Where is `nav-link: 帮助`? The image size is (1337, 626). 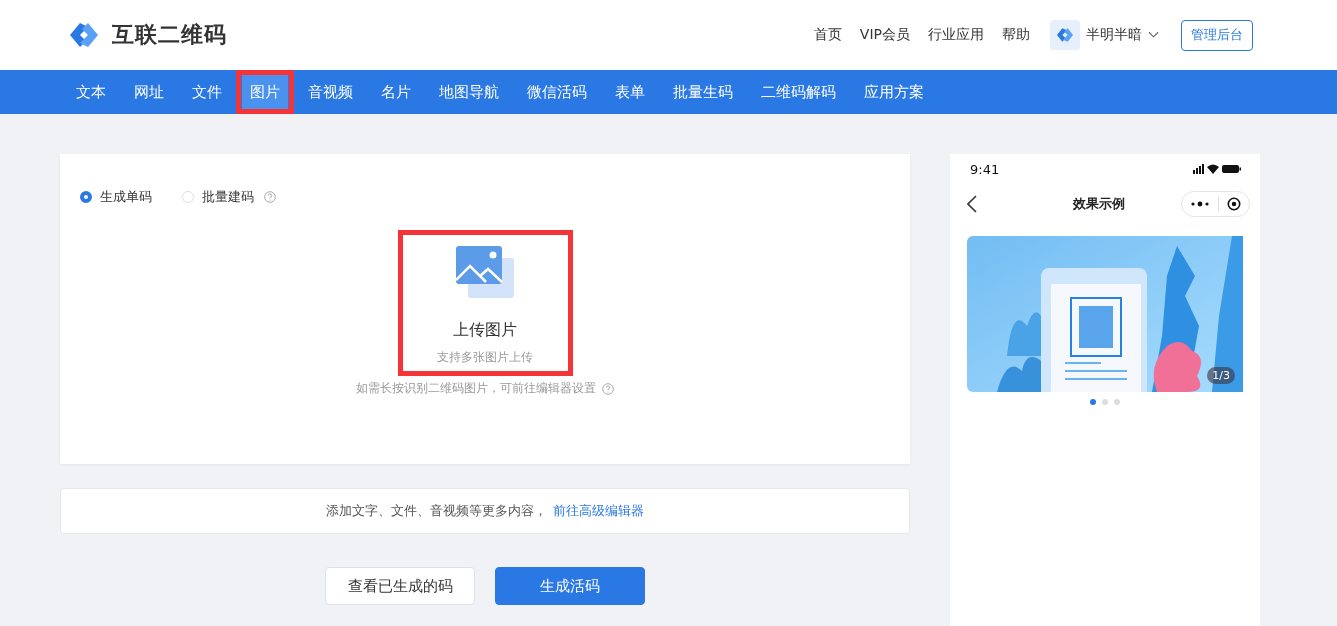 nav-link: 帮助 is located at coordinates (1016, 35).